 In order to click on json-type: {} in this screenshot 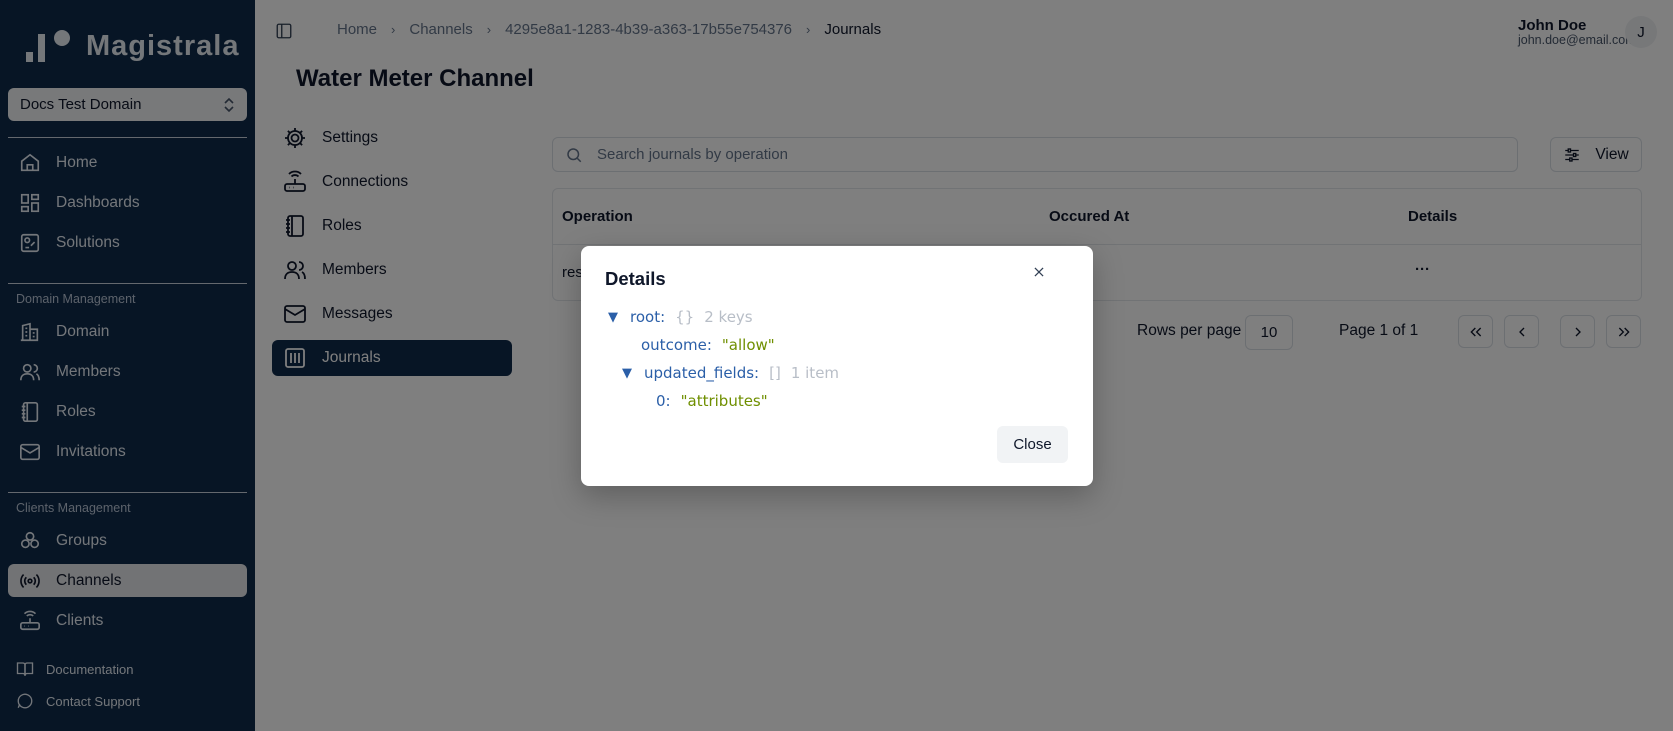, I will do `click(685, 317)`.